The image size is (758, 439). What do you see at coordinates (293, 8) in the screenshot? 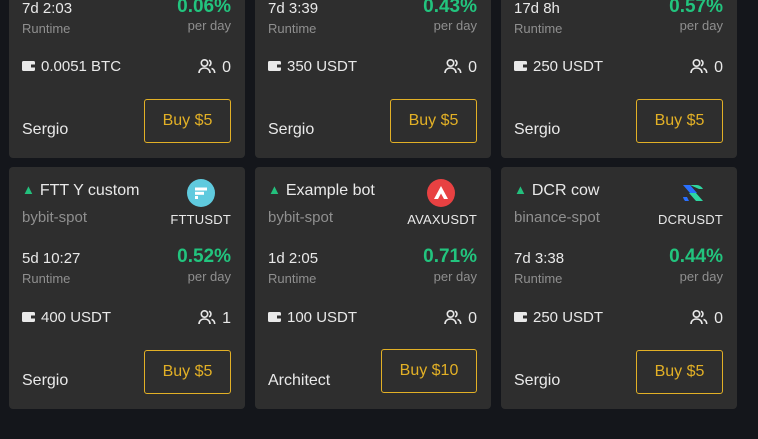
I see `runtime-value: 7d 3:39` at bounding box center [293, 8].